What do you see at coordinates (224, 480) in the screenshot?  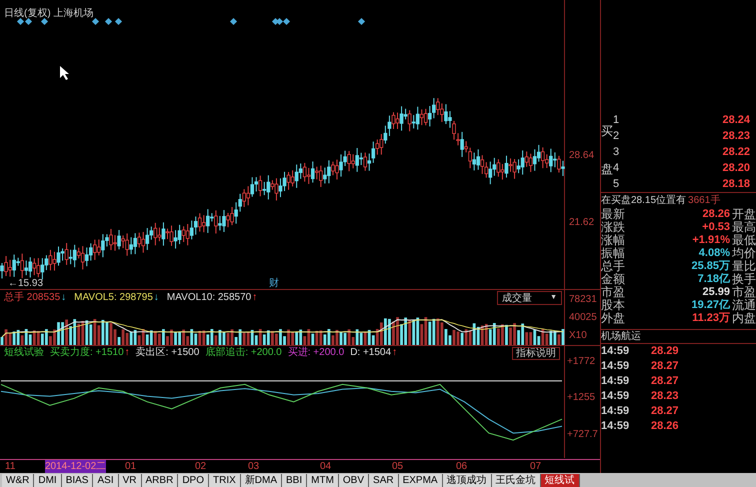 I see `indicator-tab: TRIX` at bounding box center [224, 480].